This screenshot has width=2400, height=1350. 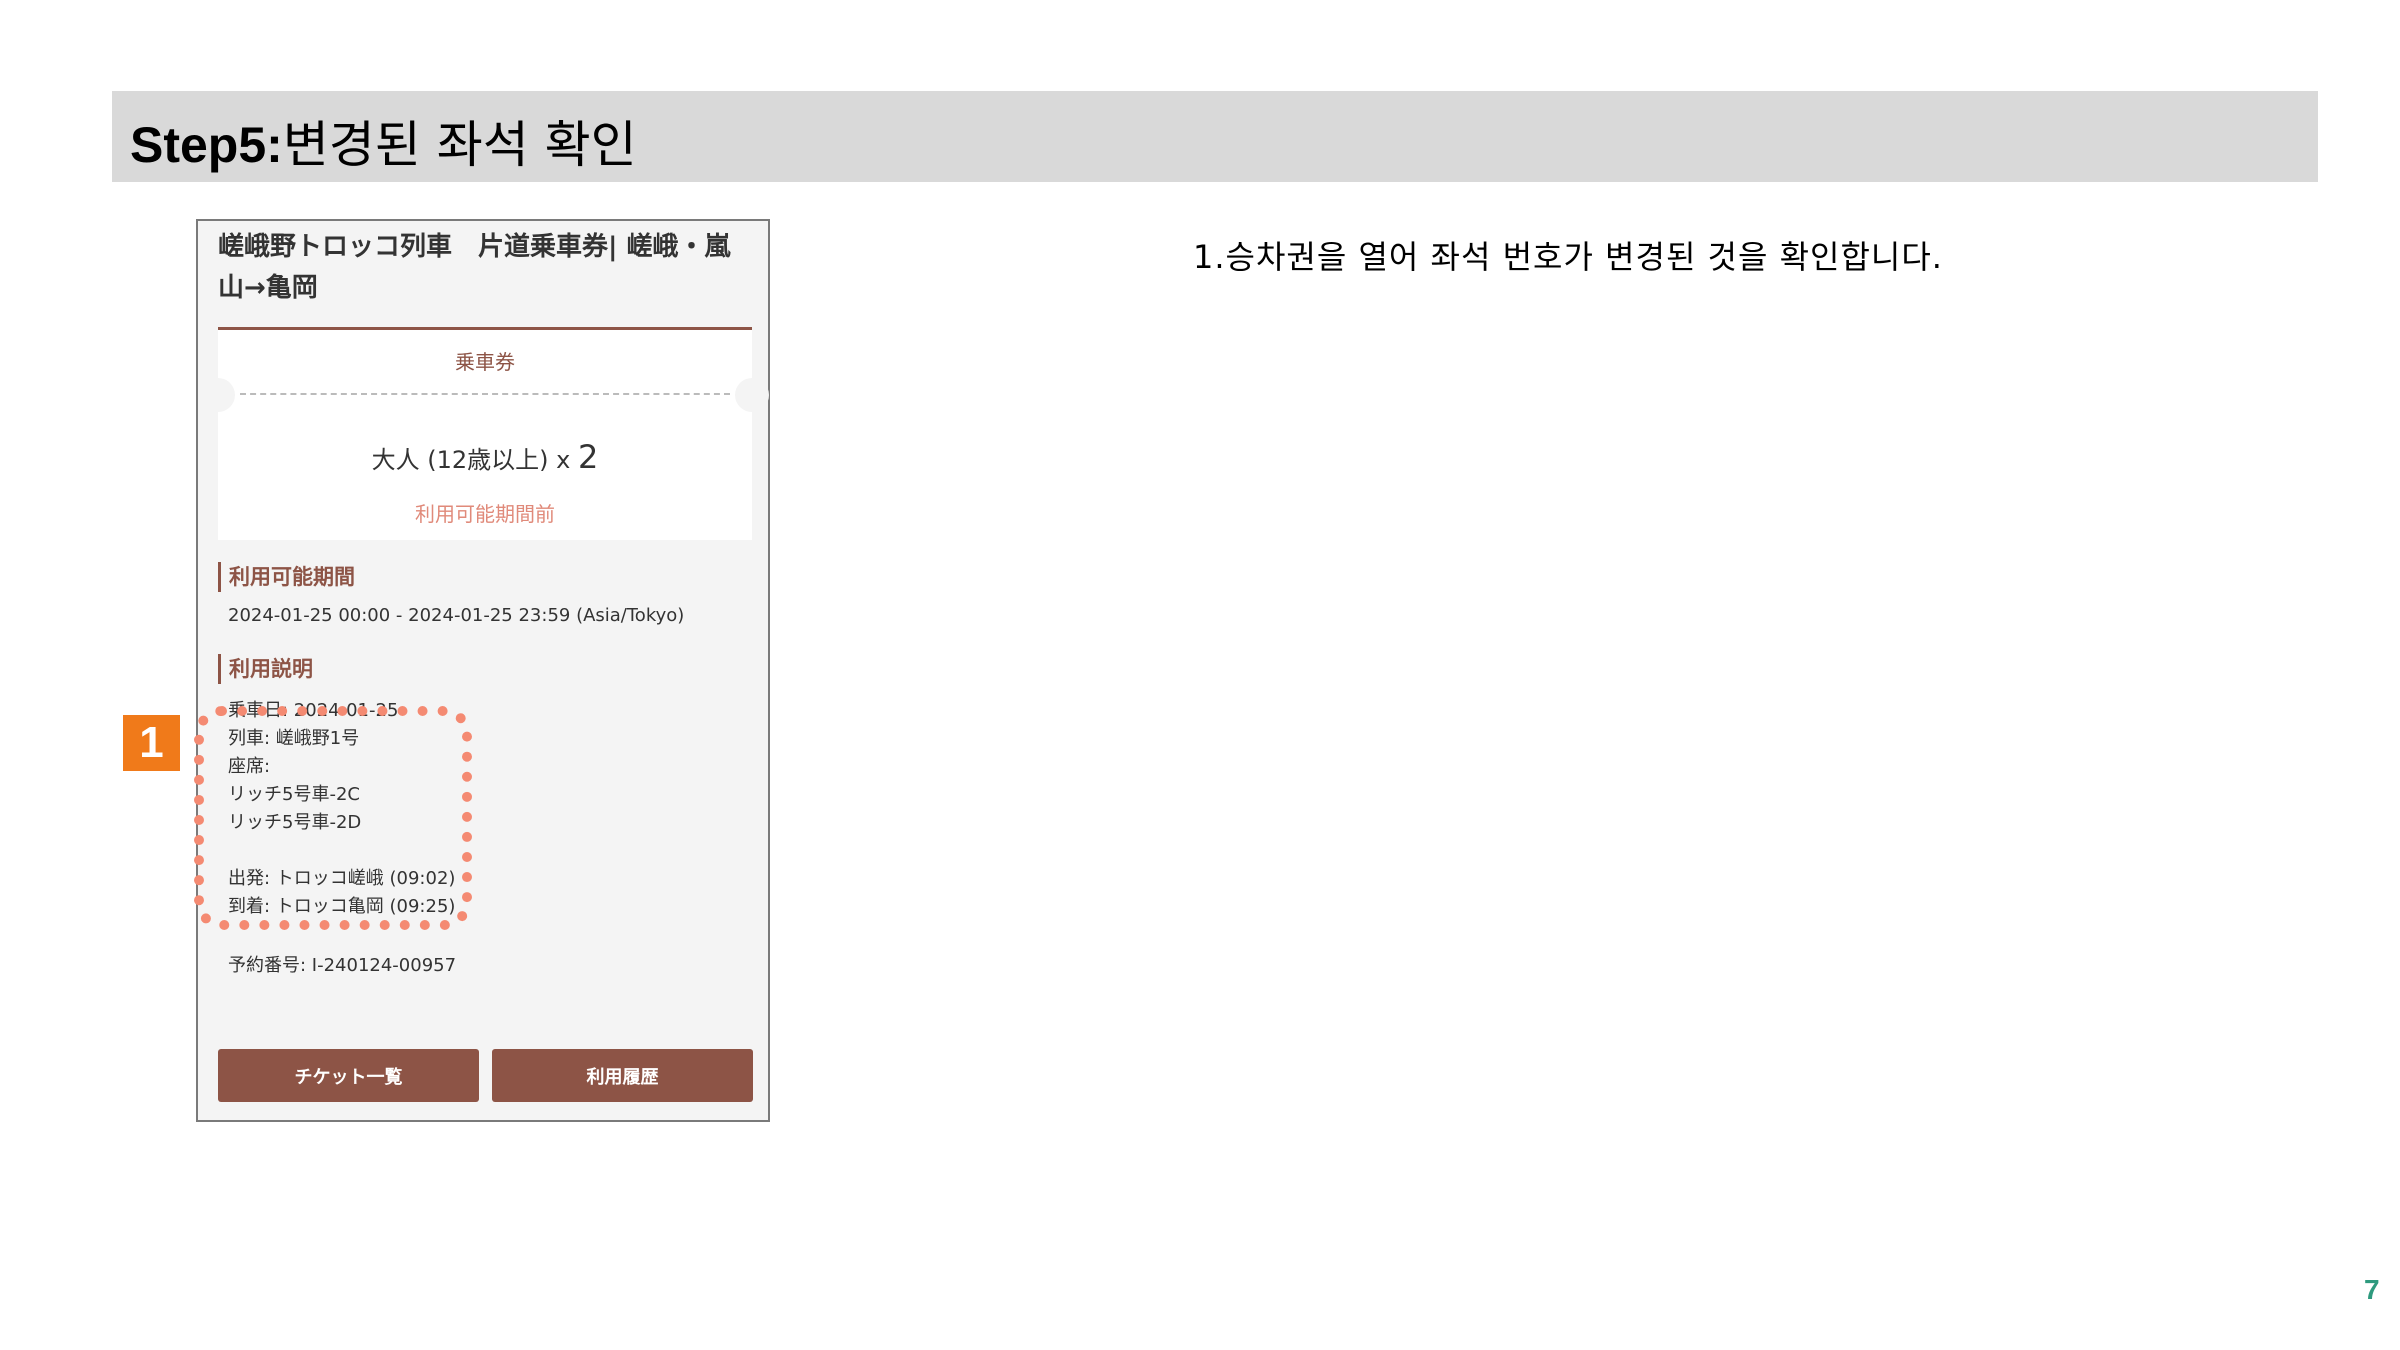 What do you see at coordinates (218, 395) in the screenshot?
I see `ticket-notch-left` at bounding box center [218, 395].